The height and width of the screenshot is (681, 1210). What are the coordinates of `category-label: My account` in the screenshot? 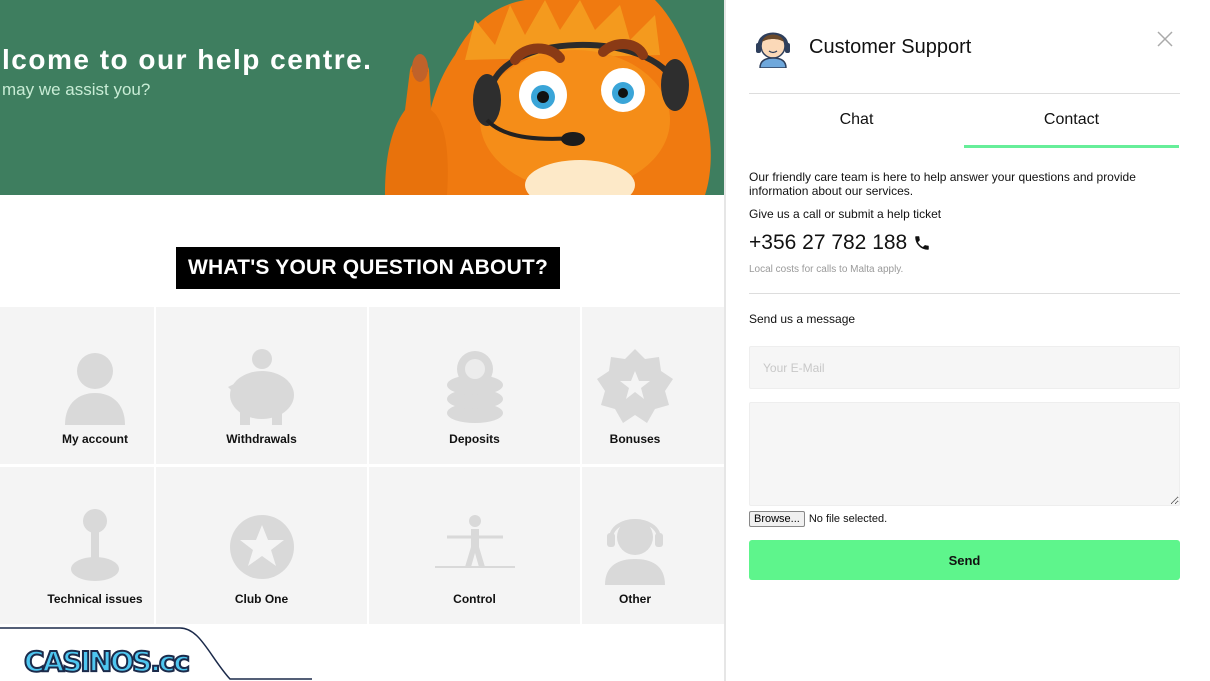 It's located at (94, 439).